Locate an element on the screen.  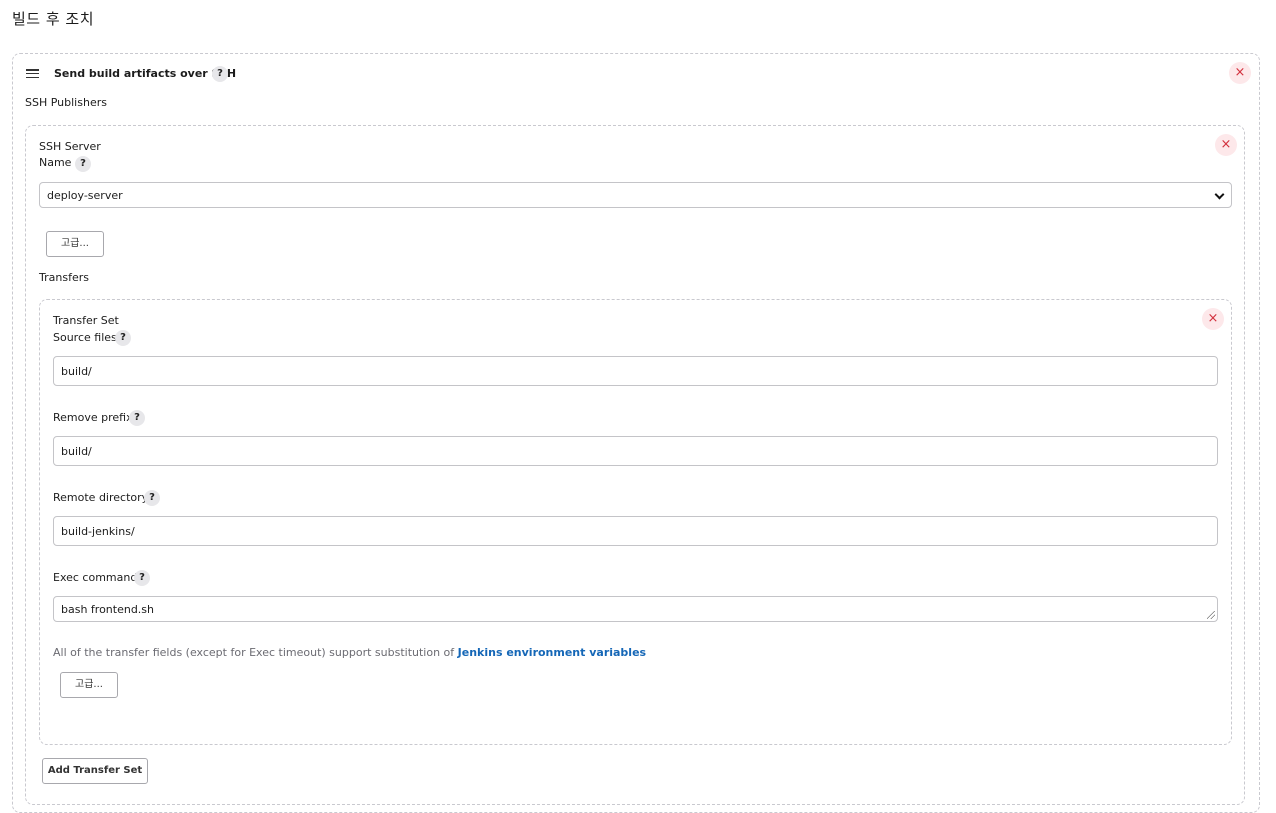
remove-prefix-input: build/ is located at coordinates (635, 451).